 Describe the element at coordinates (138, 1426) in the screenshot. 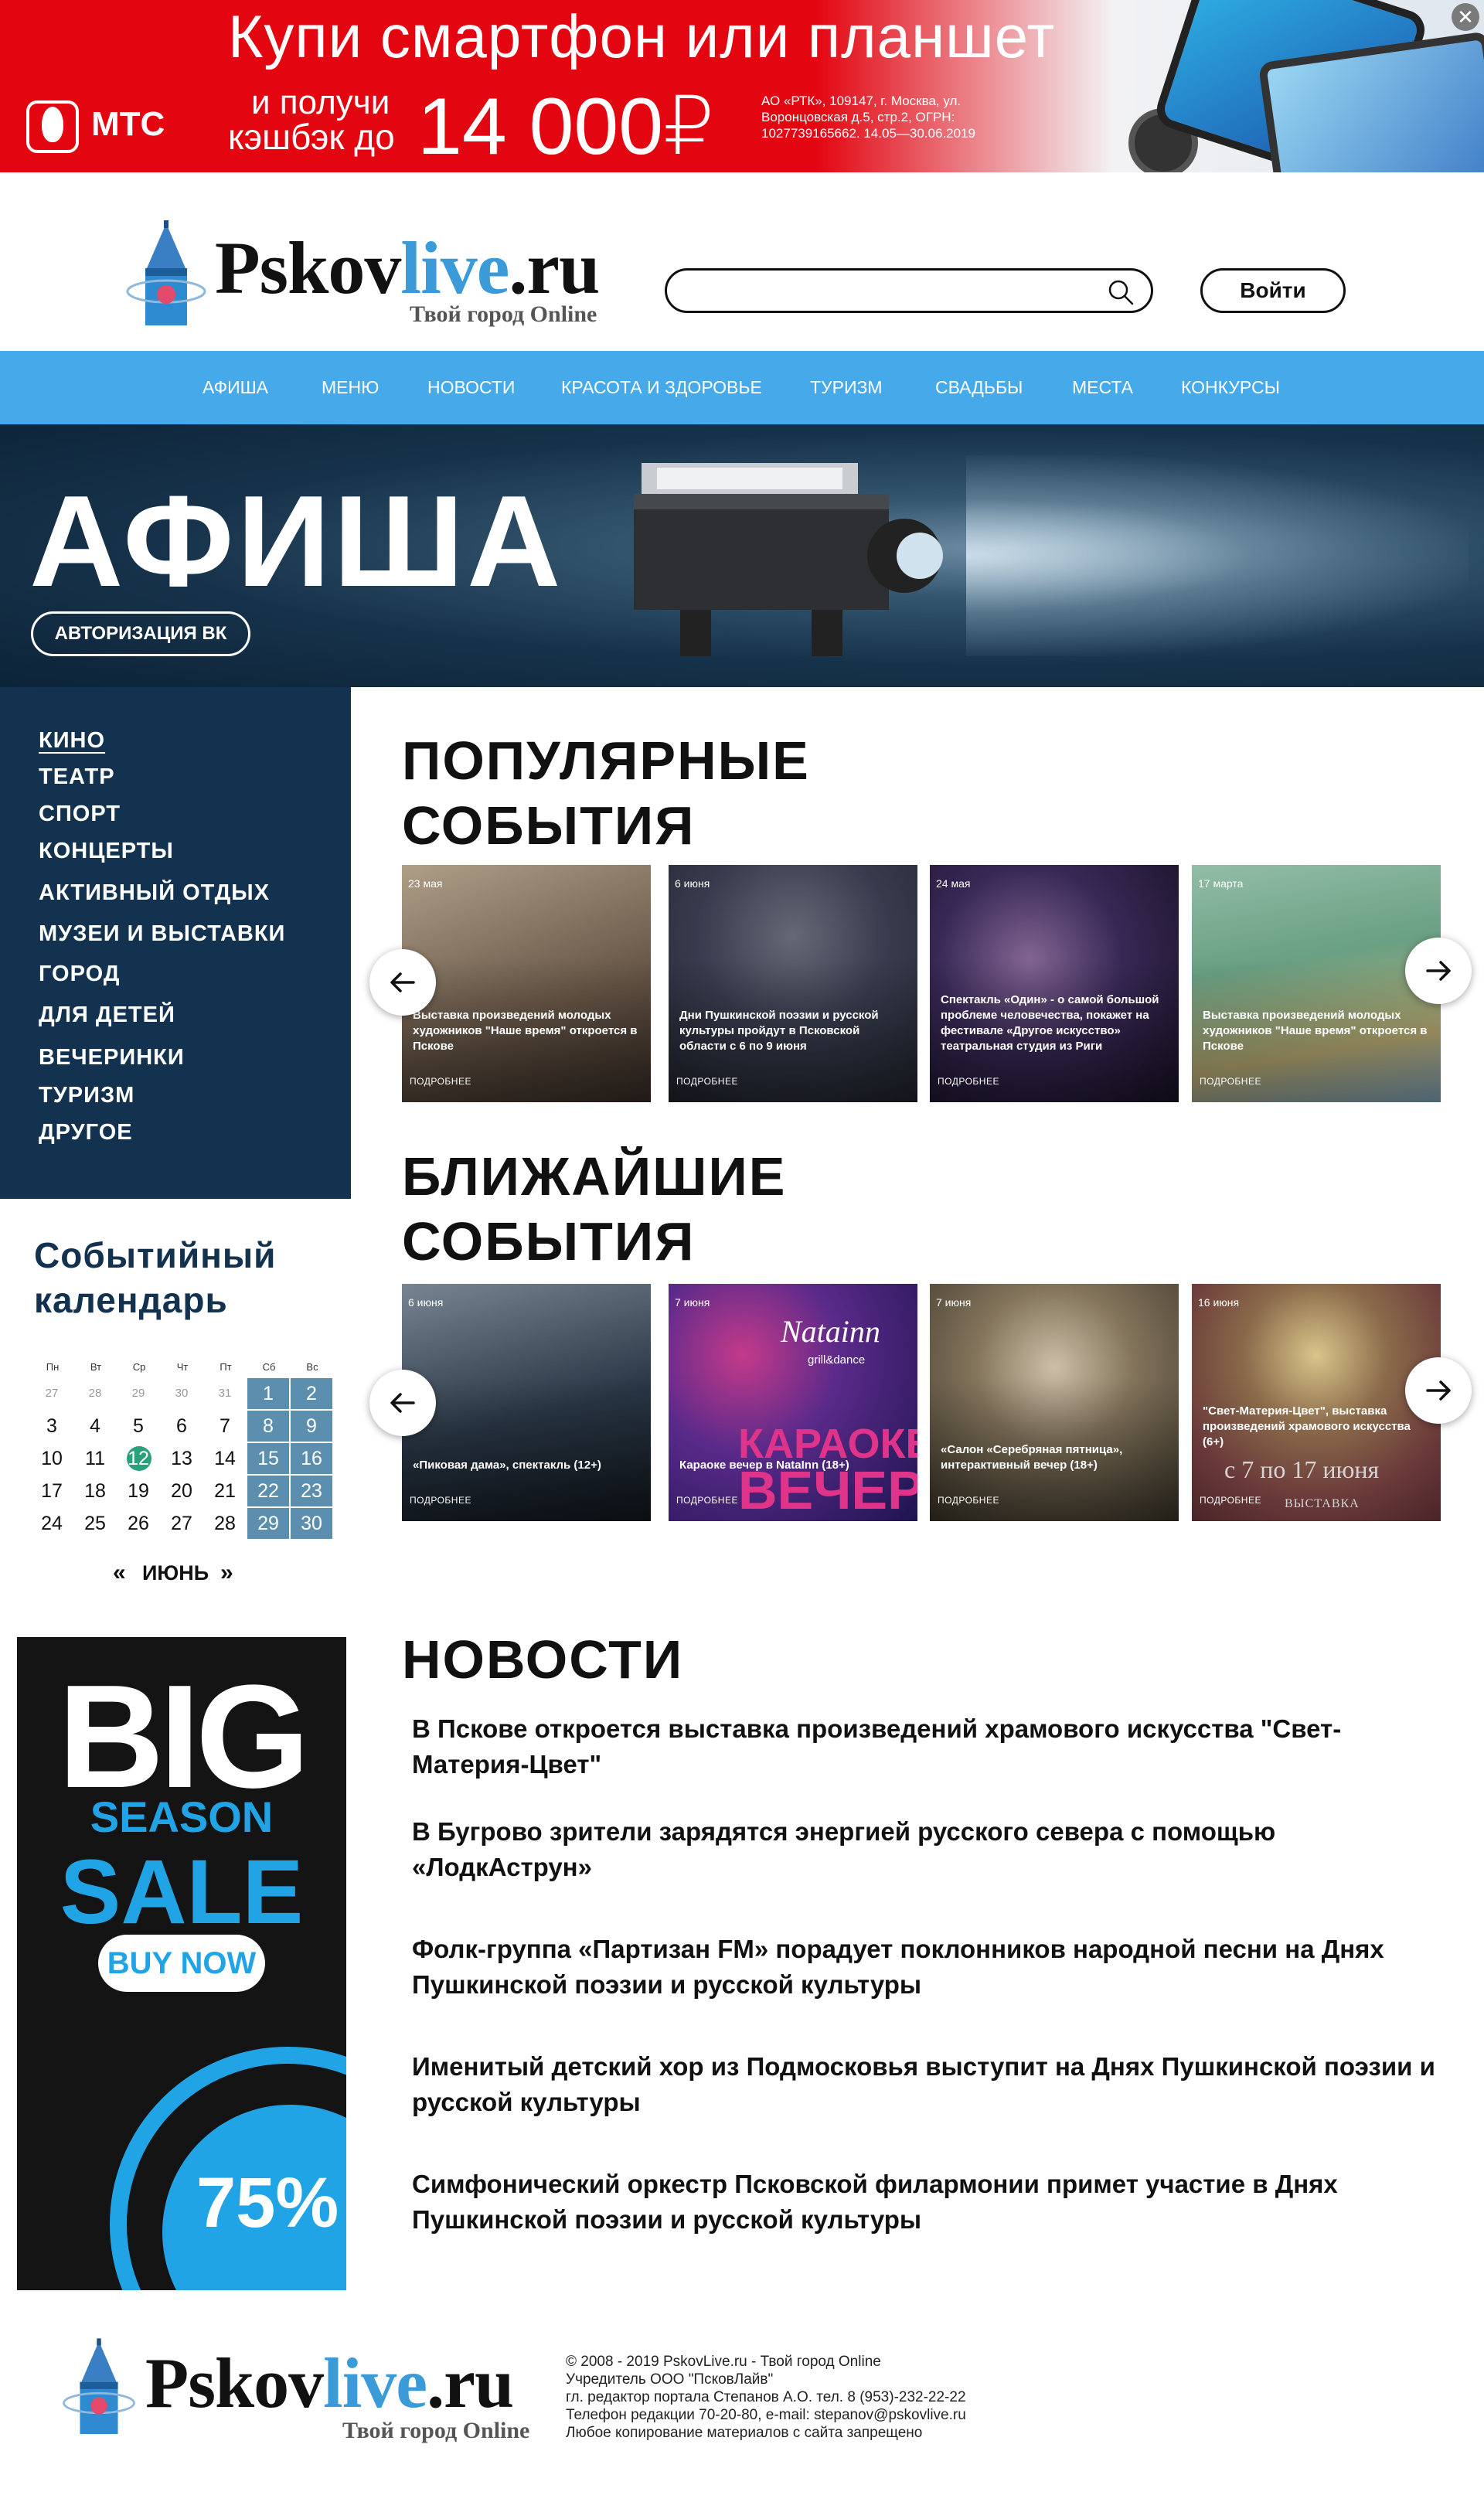

I see `calendar-day: 5` at that location.